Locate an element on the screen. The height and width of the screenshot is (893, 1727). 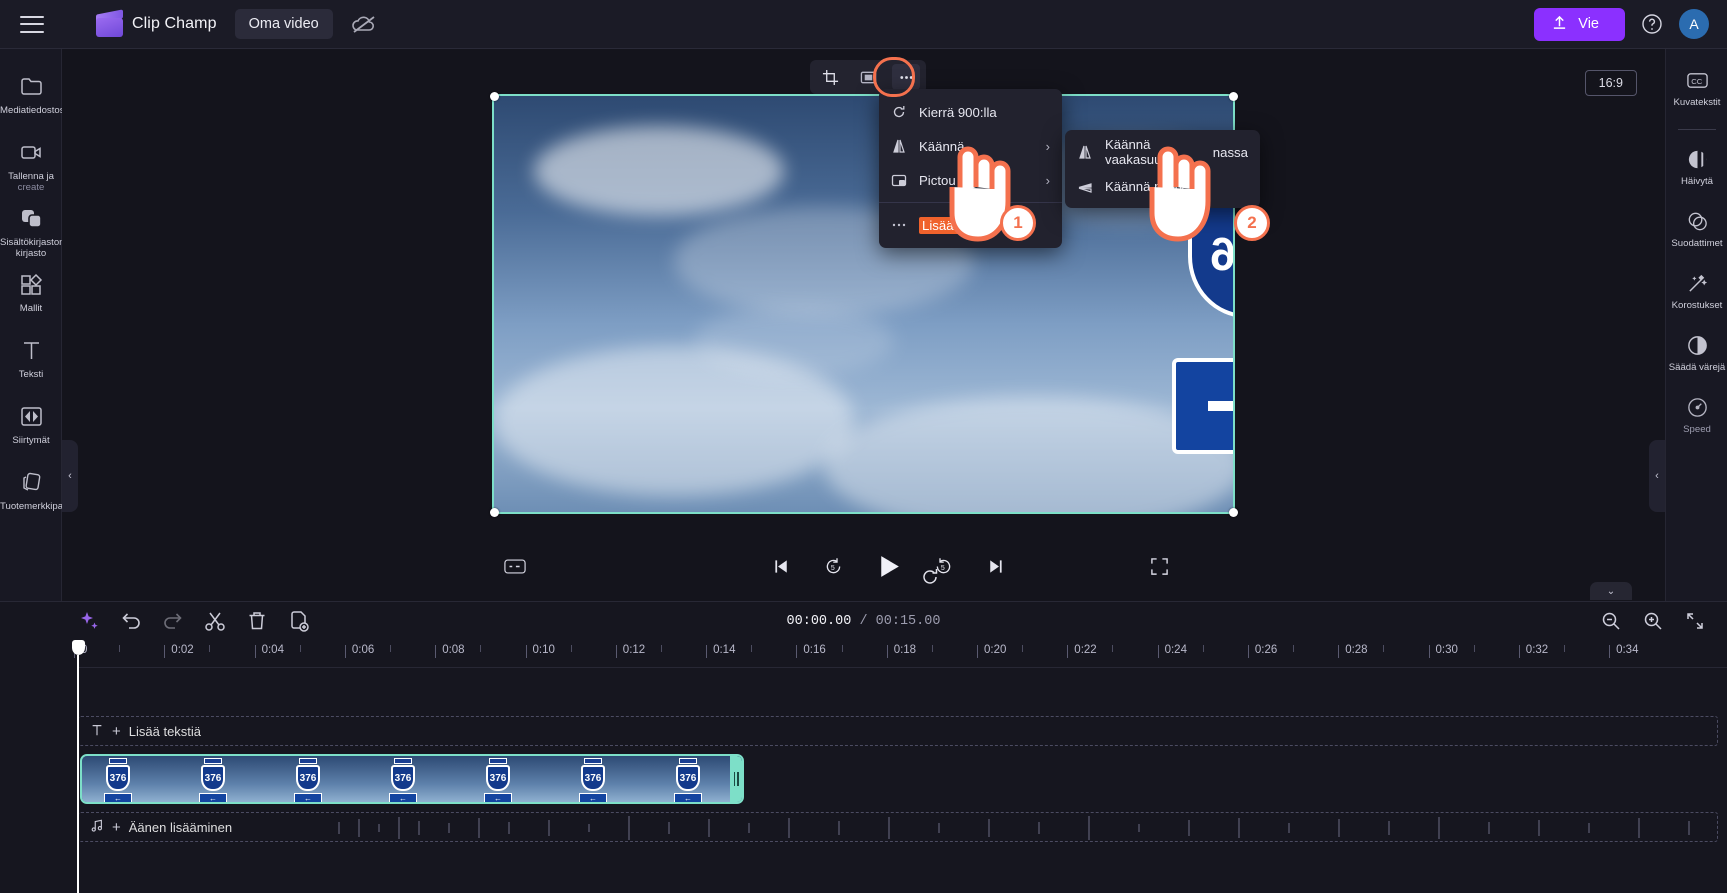
zoom-in-icon is located at coordinates (1653, 621).